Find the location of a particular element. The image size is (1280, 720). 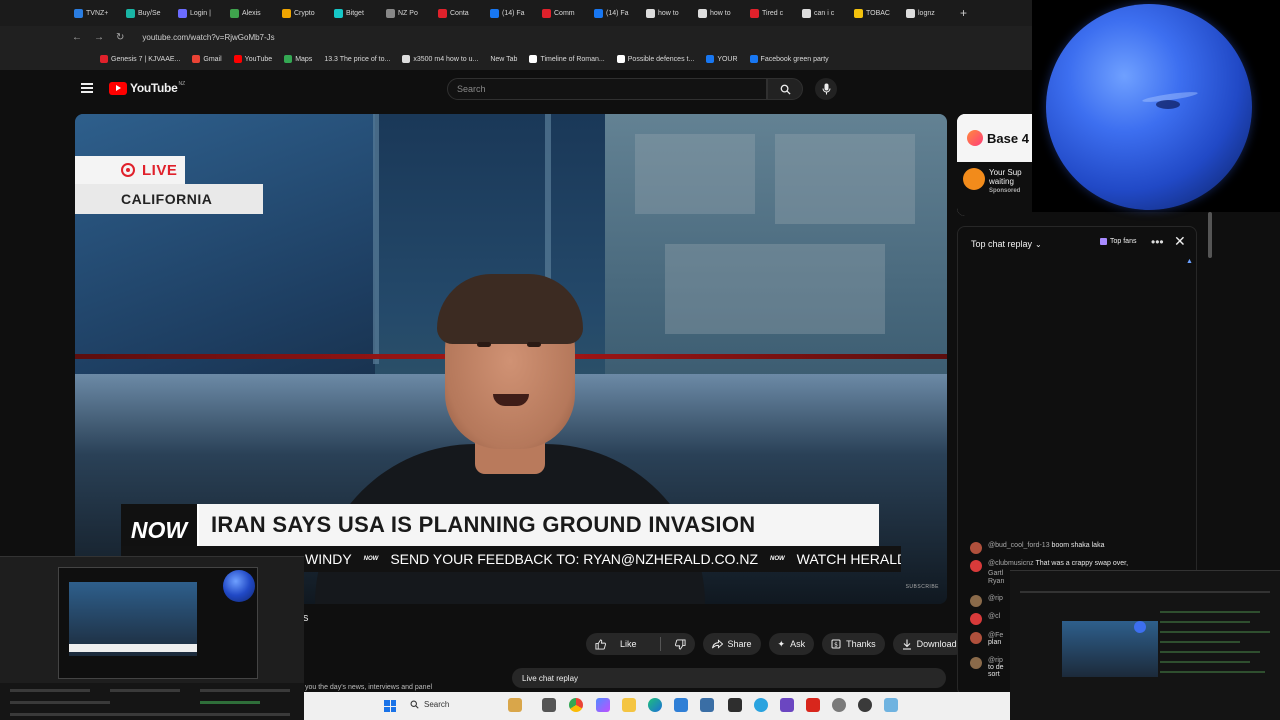

bookmark-item: New Tab is located at coordinates (503, 59).